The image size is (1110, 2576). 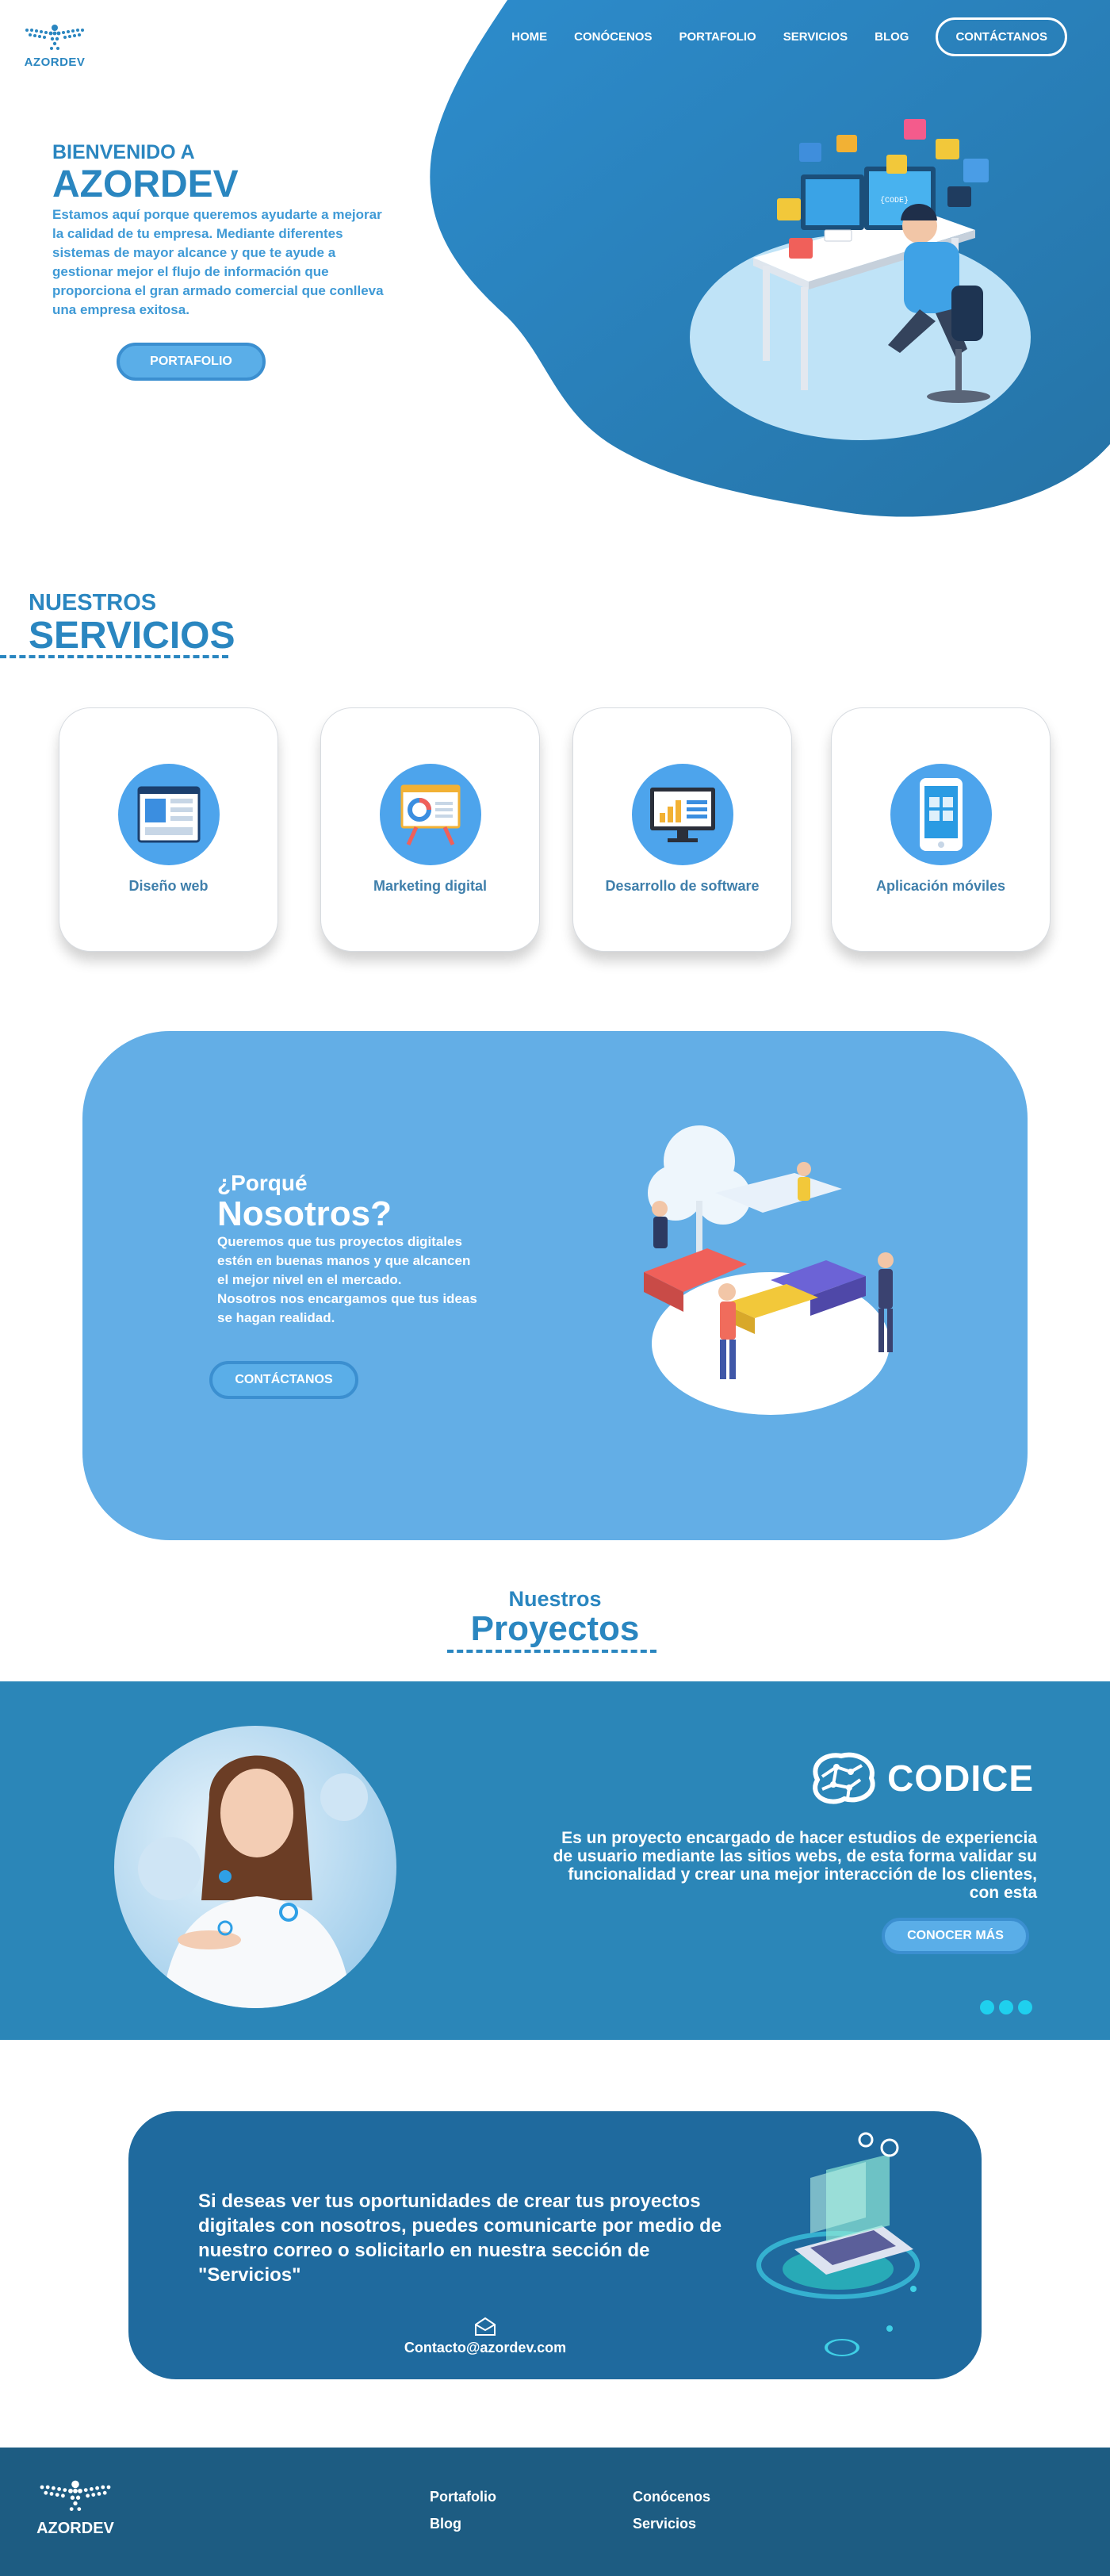 I want to click on carousel-dots, so click(x=1006, y=2007).